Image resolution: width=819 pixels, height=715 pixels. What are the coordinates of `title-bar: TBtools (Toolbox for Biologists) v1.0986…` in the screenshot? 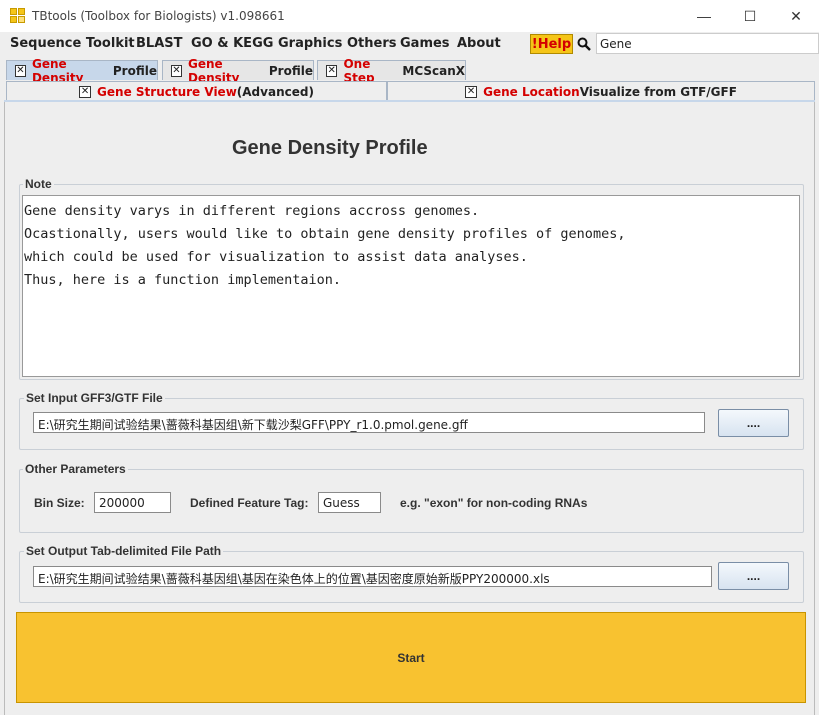 It's located at (409, 16).